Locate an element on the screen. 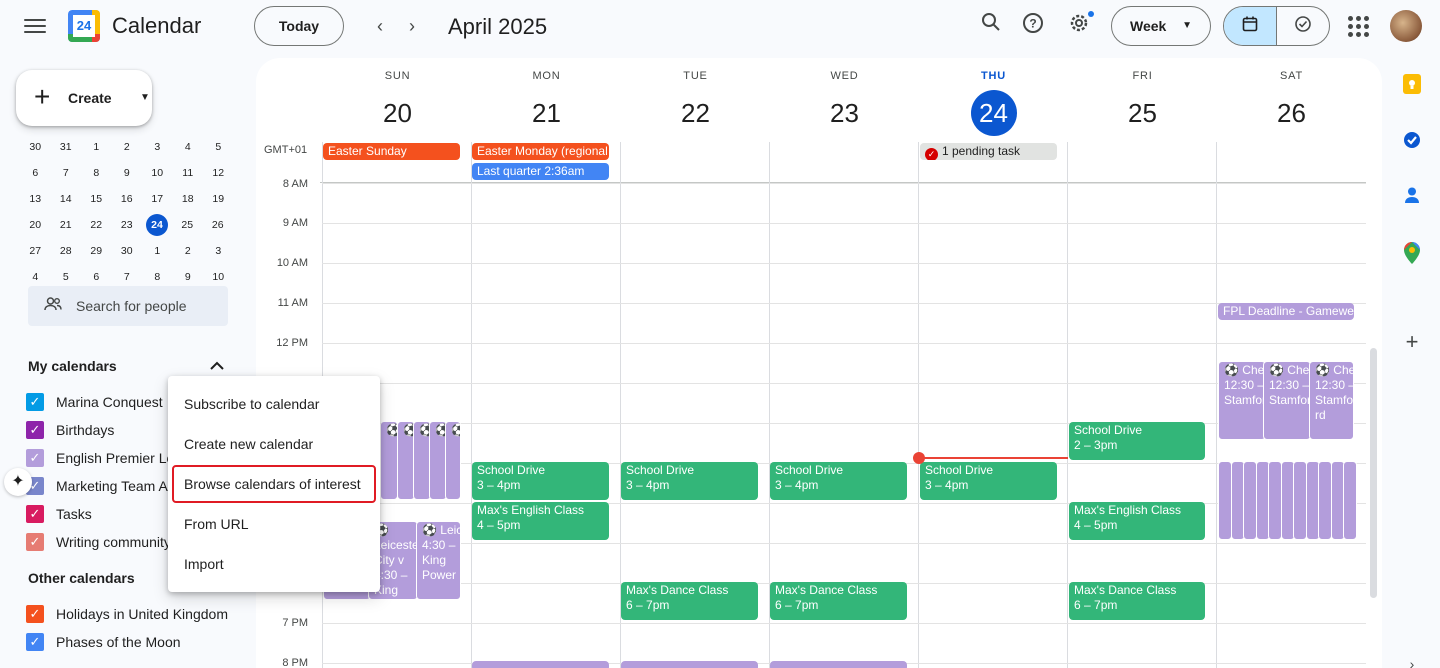  calendar-logo-icon: 24 is located at coordinates (84, 26).